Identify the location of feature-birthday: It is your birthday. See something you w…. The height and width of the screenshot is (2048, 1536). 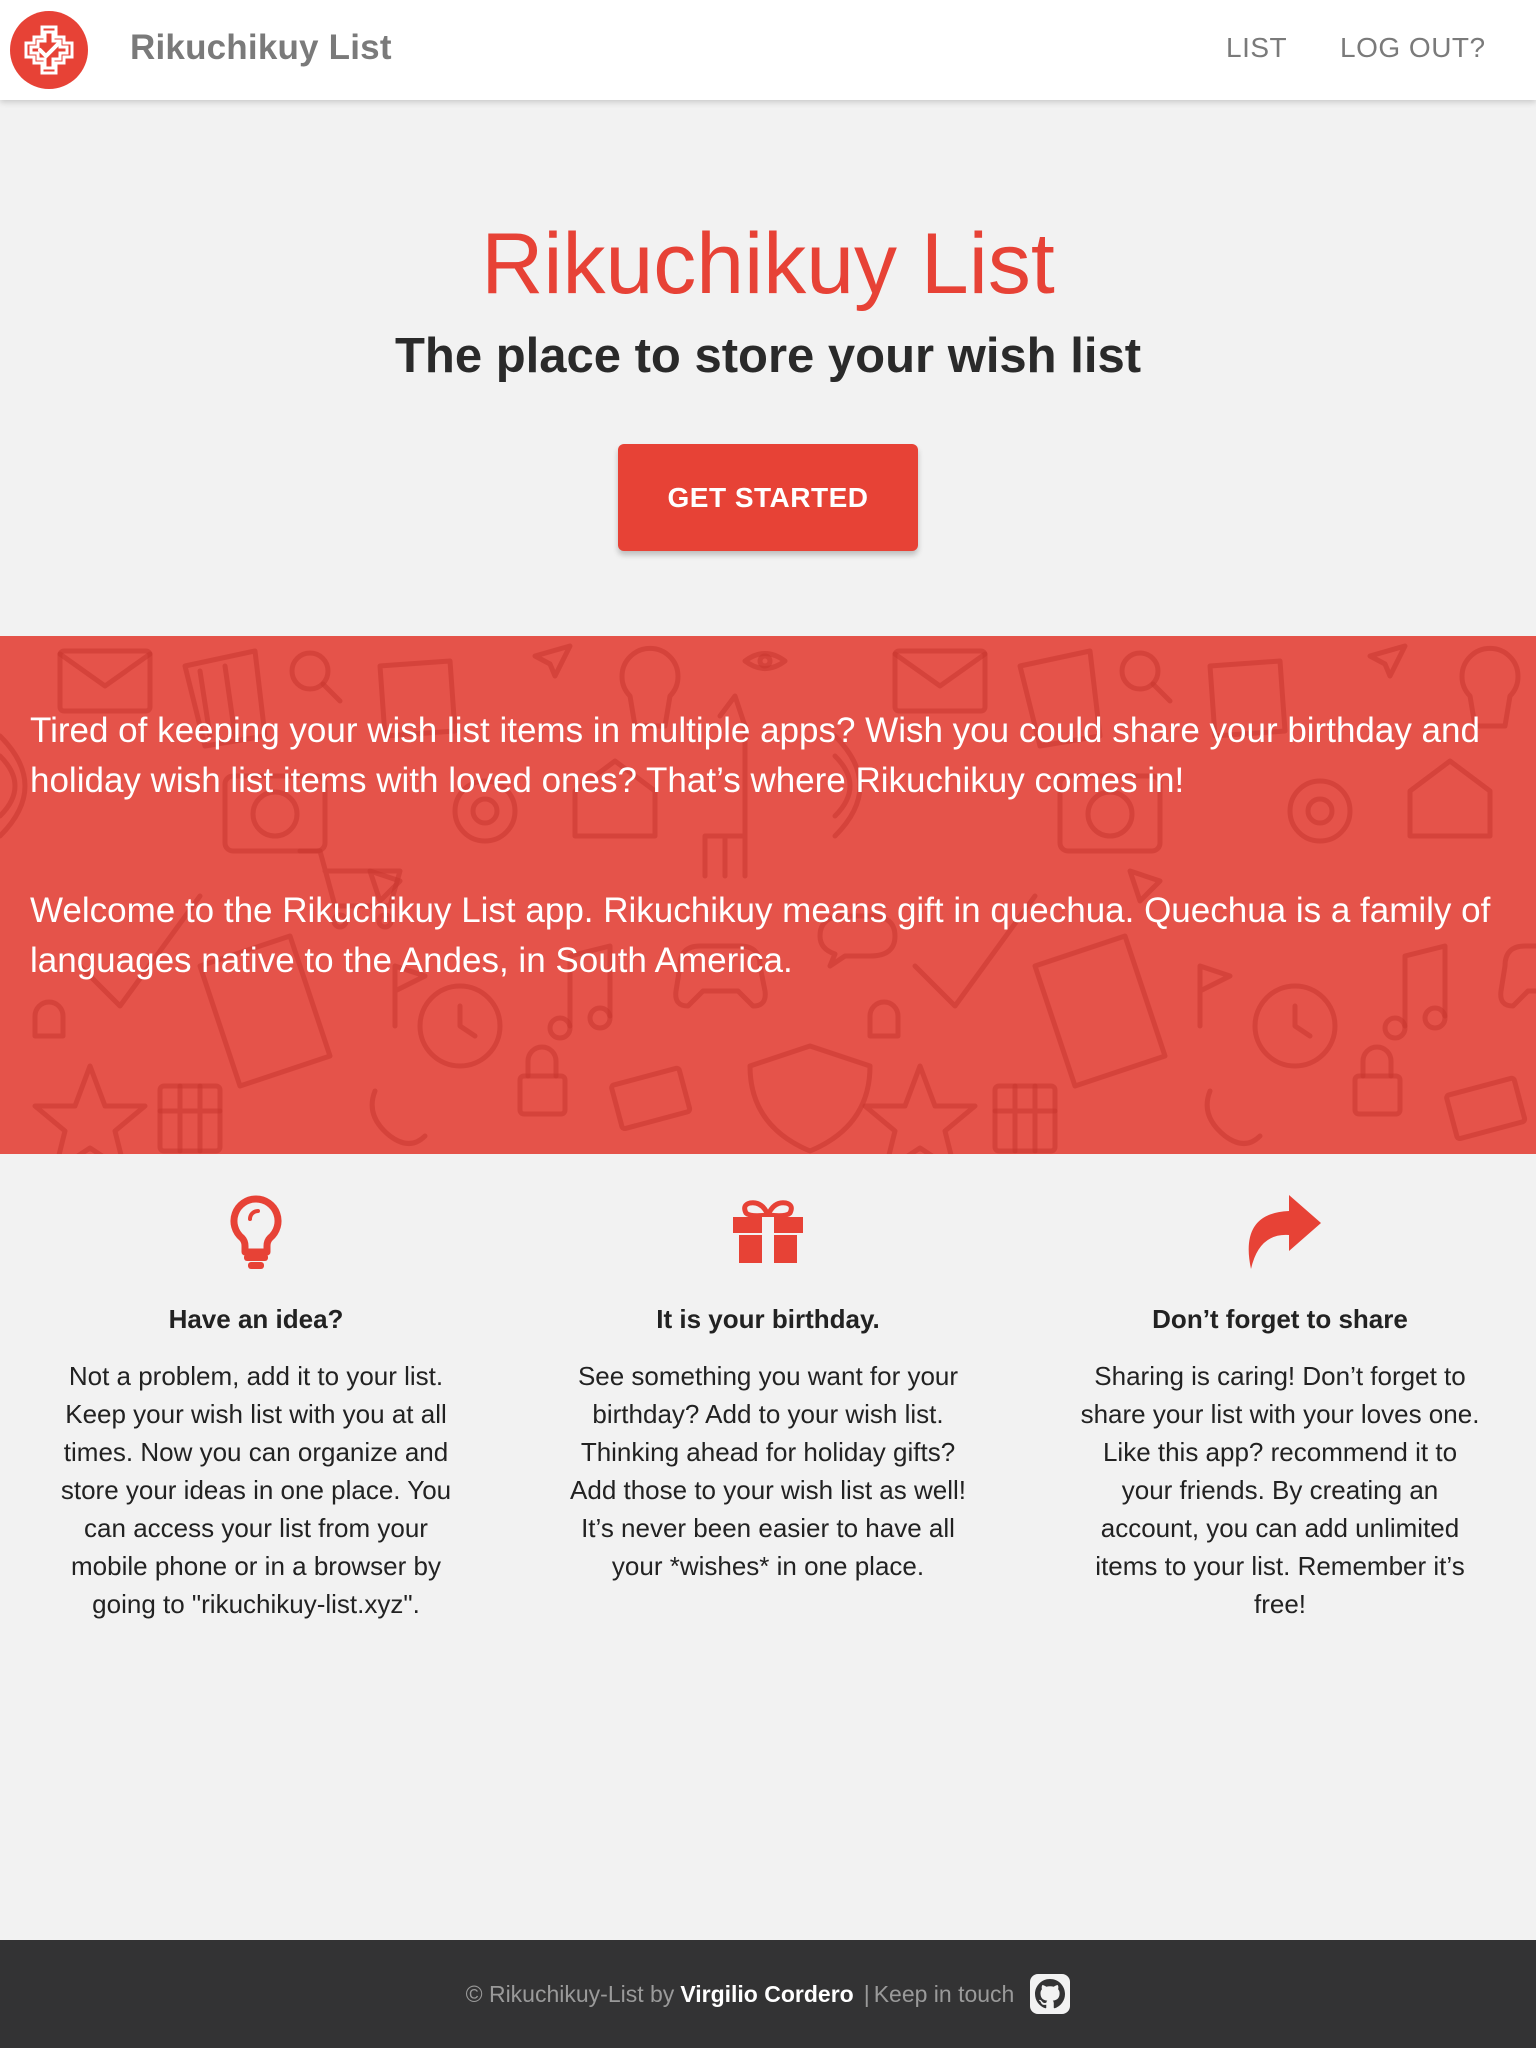
(768, 1387).